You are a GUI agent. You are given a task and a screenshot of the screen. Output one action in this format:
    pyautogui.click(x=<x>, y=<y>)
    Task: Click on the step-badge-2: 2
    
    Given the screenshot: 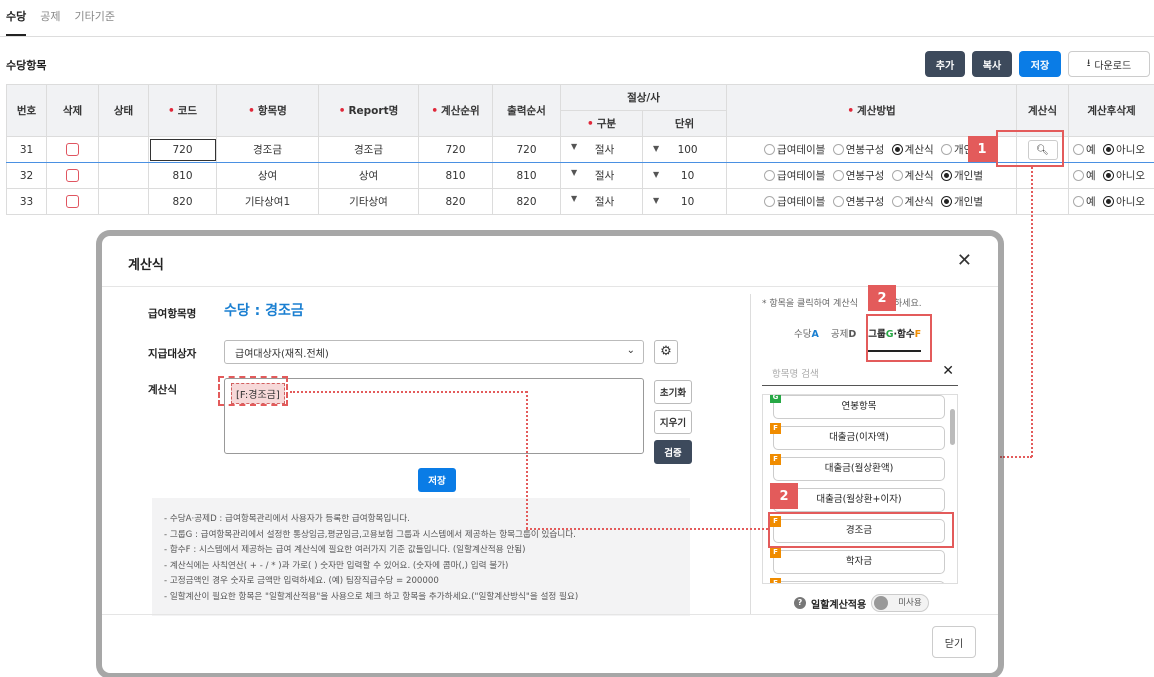 What is the action you would take?
    pyautogui.click(x=882, y=298)
    